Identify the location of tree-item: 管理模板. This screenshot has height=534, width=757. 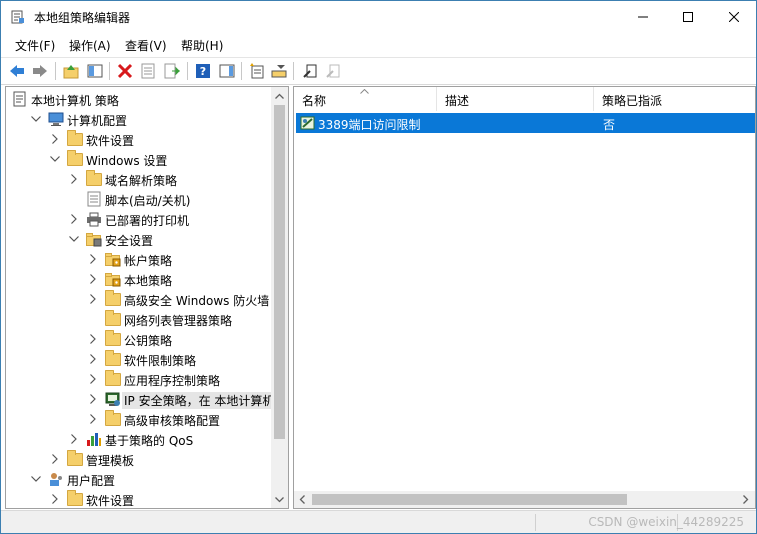
(139, 459).